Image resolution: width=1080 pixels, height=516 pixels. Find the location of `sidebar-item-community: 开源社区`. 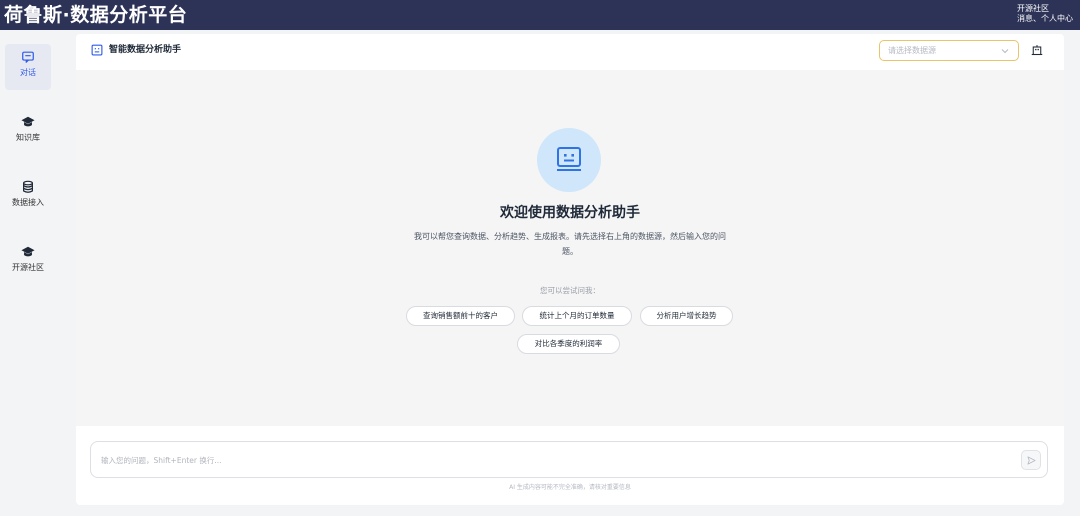

sidebar-item-community: 开源社区 is located at coordinates (28, 262).